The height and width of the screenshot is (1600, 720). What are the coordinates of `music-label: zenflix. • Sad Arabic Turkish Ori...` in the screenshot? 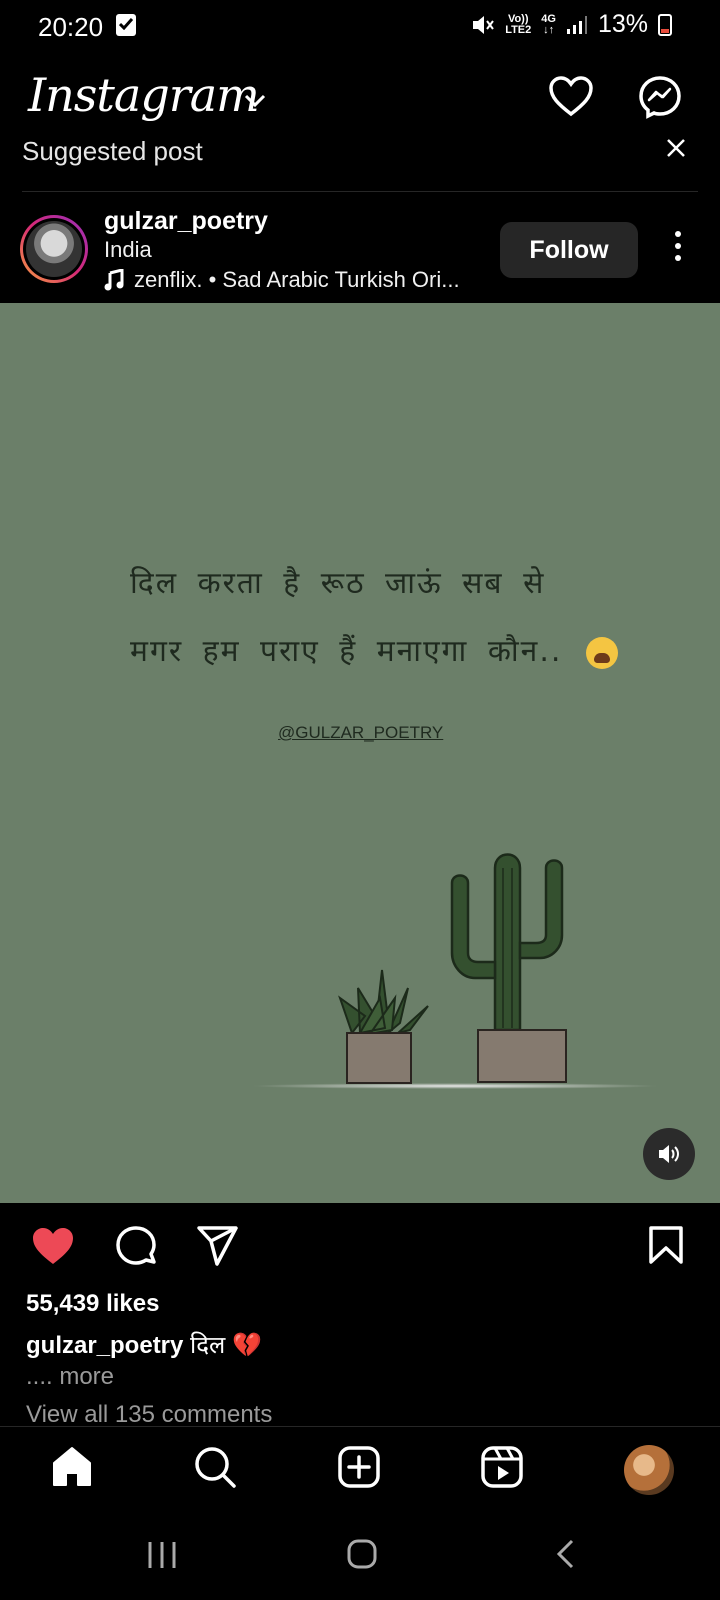 It's located at (297, 279).